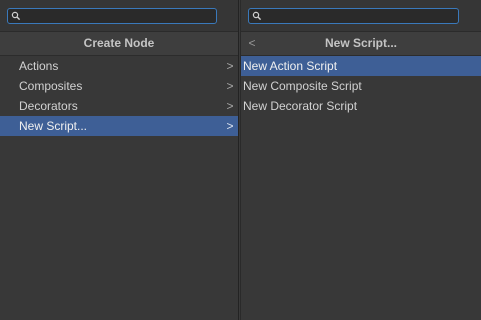 Image resolution: width=481 pixels, height=320 pixels. I want to click on menu-item-decorators: Decorators >, so click(119, 106).